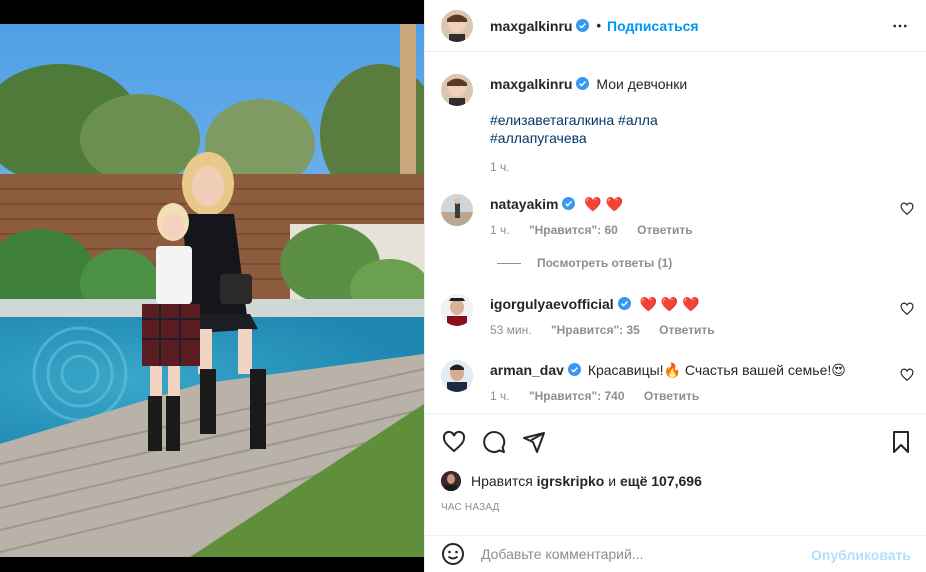  What do you see at coordinates (470, 507) in the screenshot?
I see `post-time-ago: ЧАС НАЗАД` at bounding box center [470, 507].